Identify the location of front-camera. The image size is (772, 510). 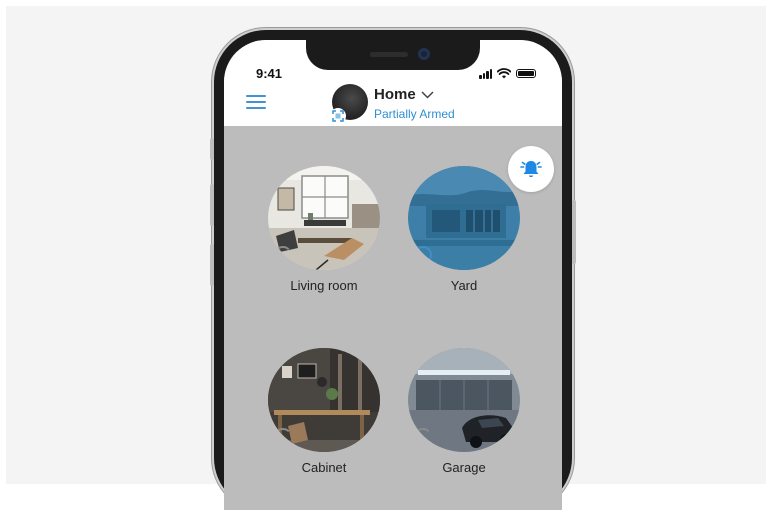
(424, 54).